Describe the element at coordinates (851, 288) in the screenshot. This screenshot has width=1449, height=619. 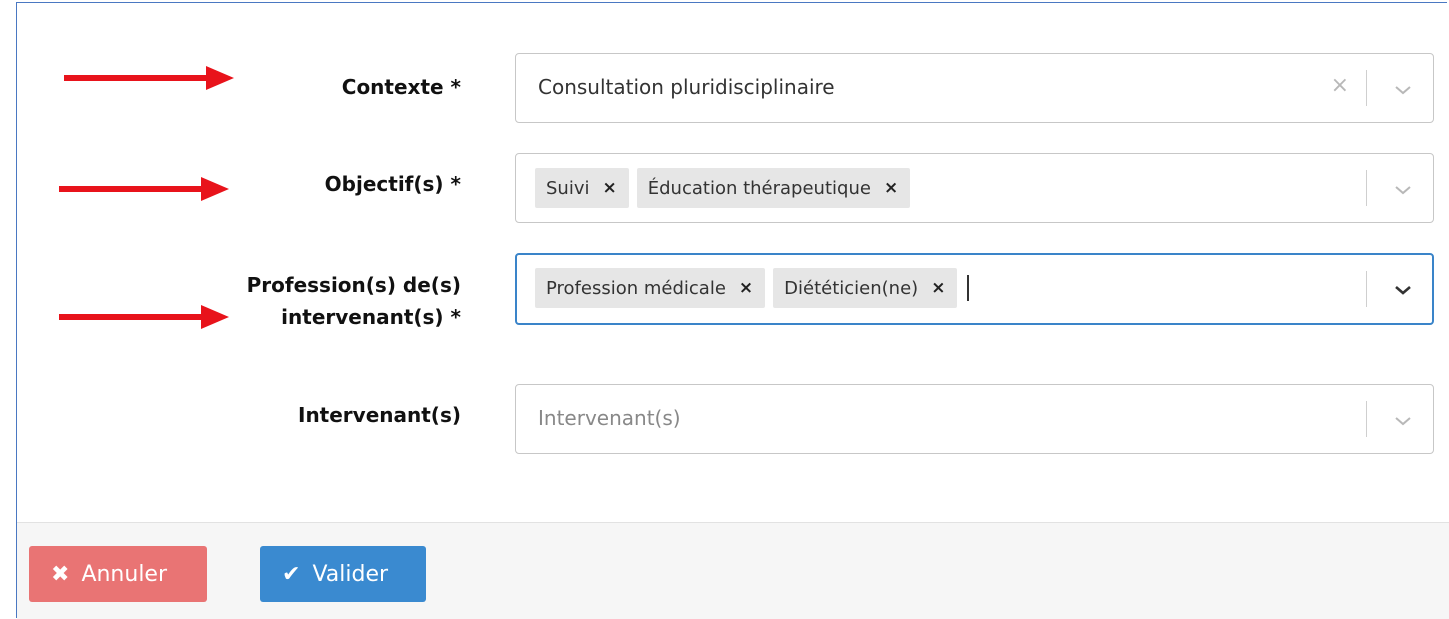
I see `tag-label: Diététicien(ne)` at that location.